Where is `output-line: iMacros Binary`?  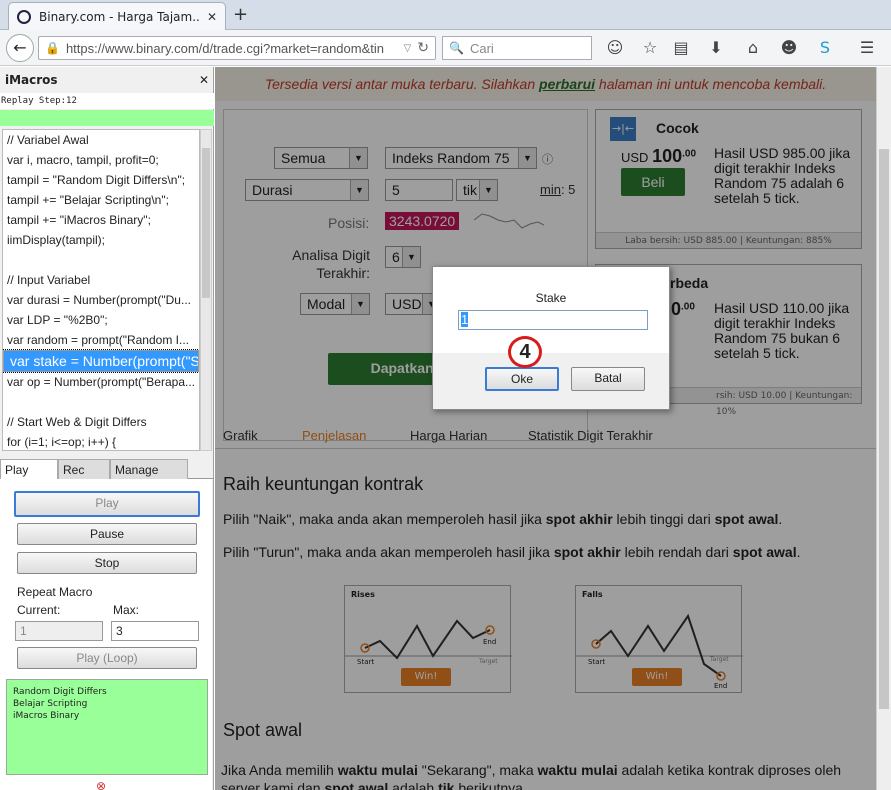
output-line: iMacros Binary is located at coordinates (46, 716).